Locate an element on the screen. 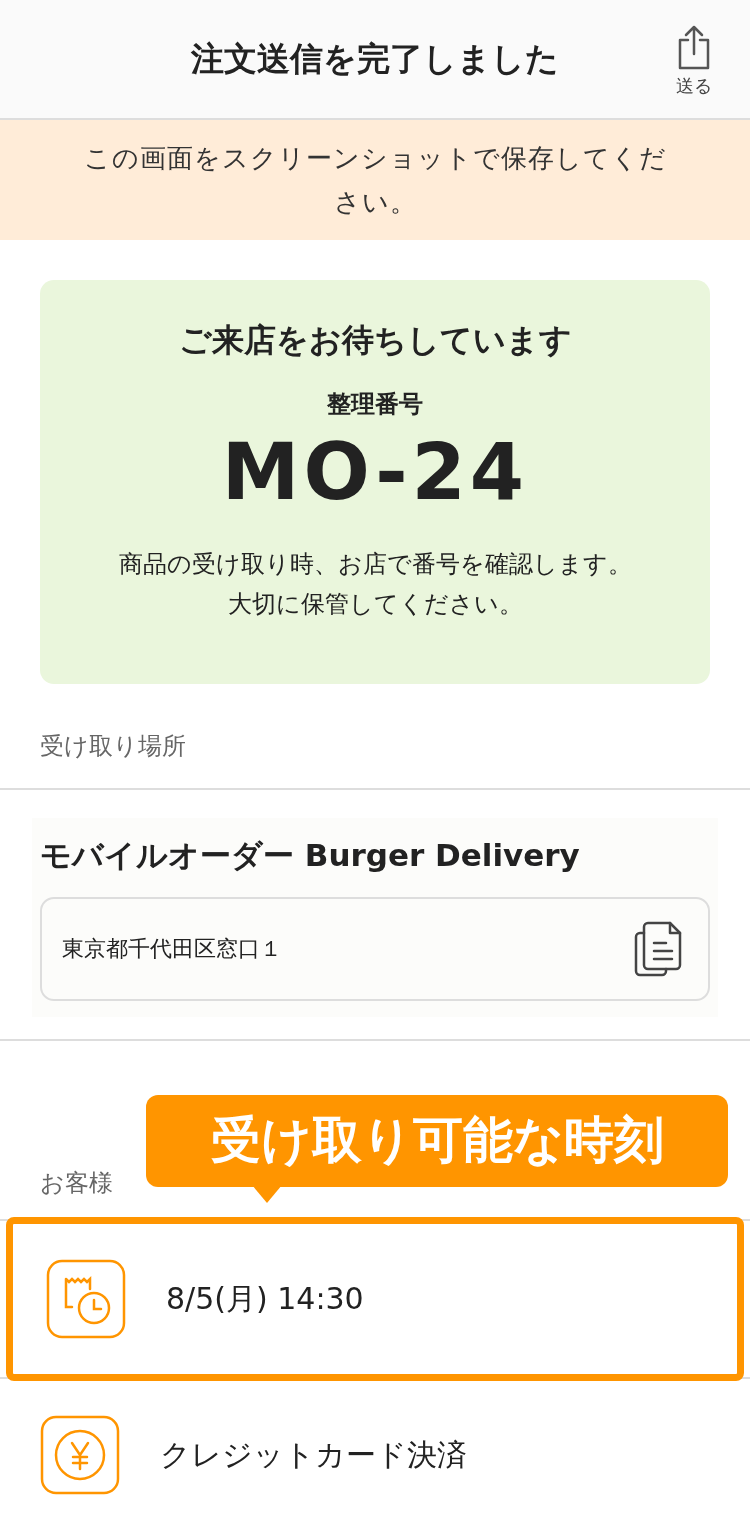 This screenshot has width=750, height=1521. ticket-note: 大切に保管してください。 is located at coordinates (375, 604).